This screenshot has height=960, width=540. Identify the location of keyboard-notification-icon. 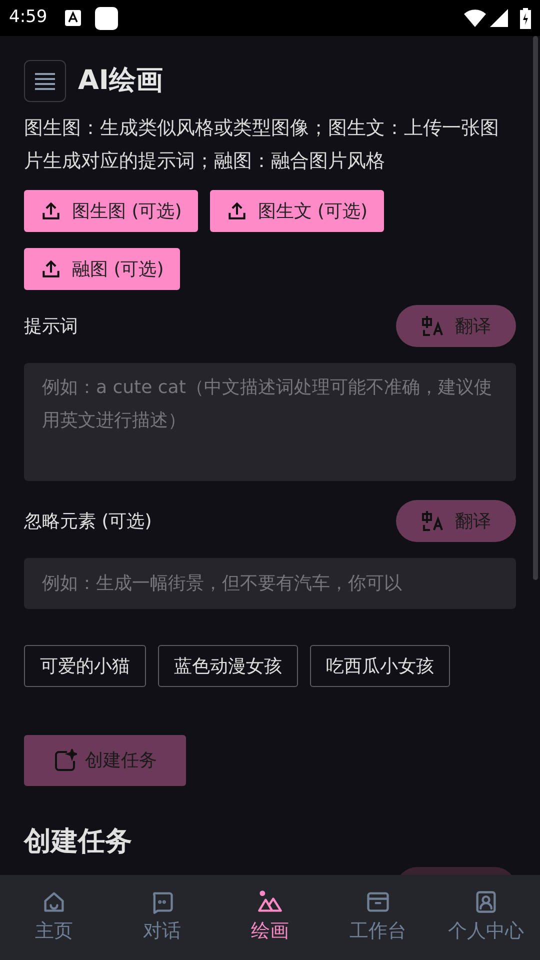
(73, 18).